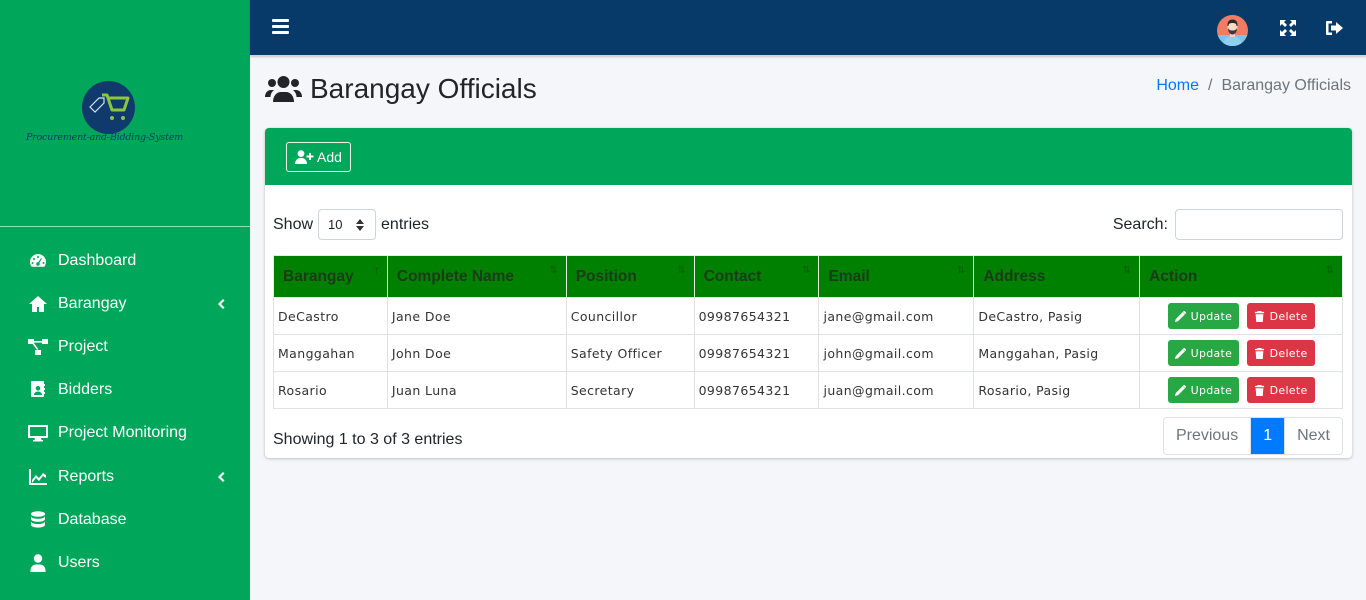 The width and height of the screenshot is (1366, 600). What do you see at coordinates (1259, 224) in the screenshot?
I see `search-input` at bounding box center [1259, 224].